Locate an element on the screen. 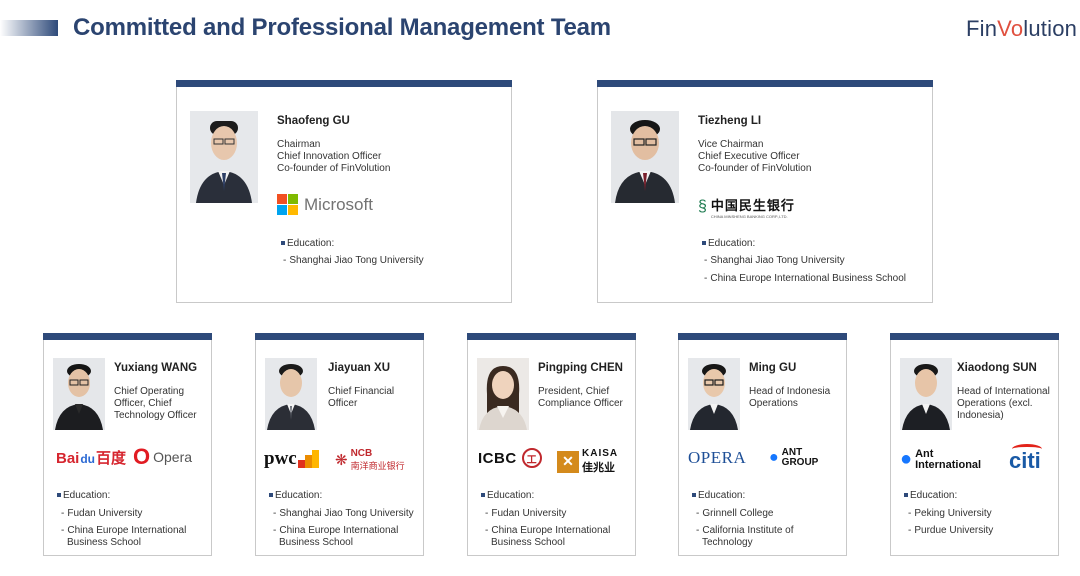 The width and height of the screenshot is (1080, 576). ncb-mark-icon: ❋ is located at coordinates (341, 460).